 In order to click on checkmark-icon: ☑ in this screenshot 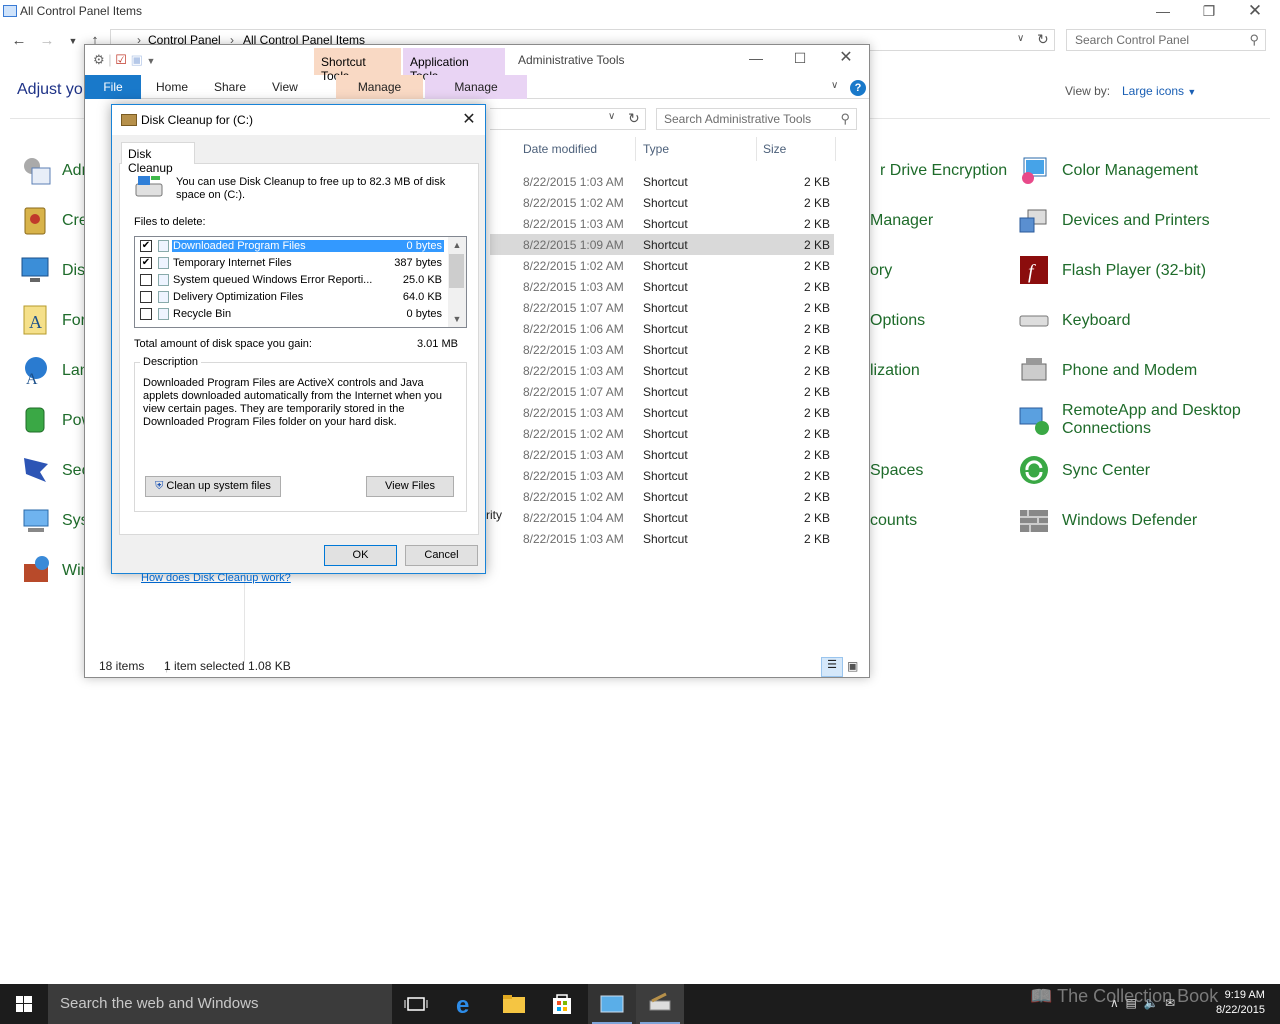, I will do `click(121, 59)`.